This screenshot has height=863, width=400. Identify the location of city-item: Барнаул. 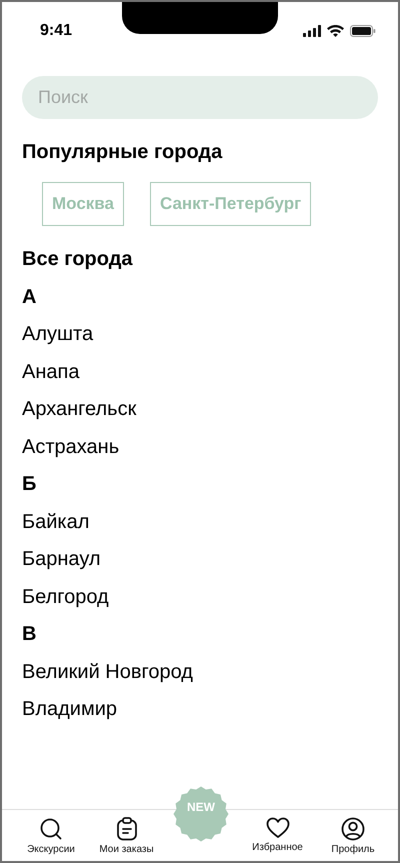
(61, 559).